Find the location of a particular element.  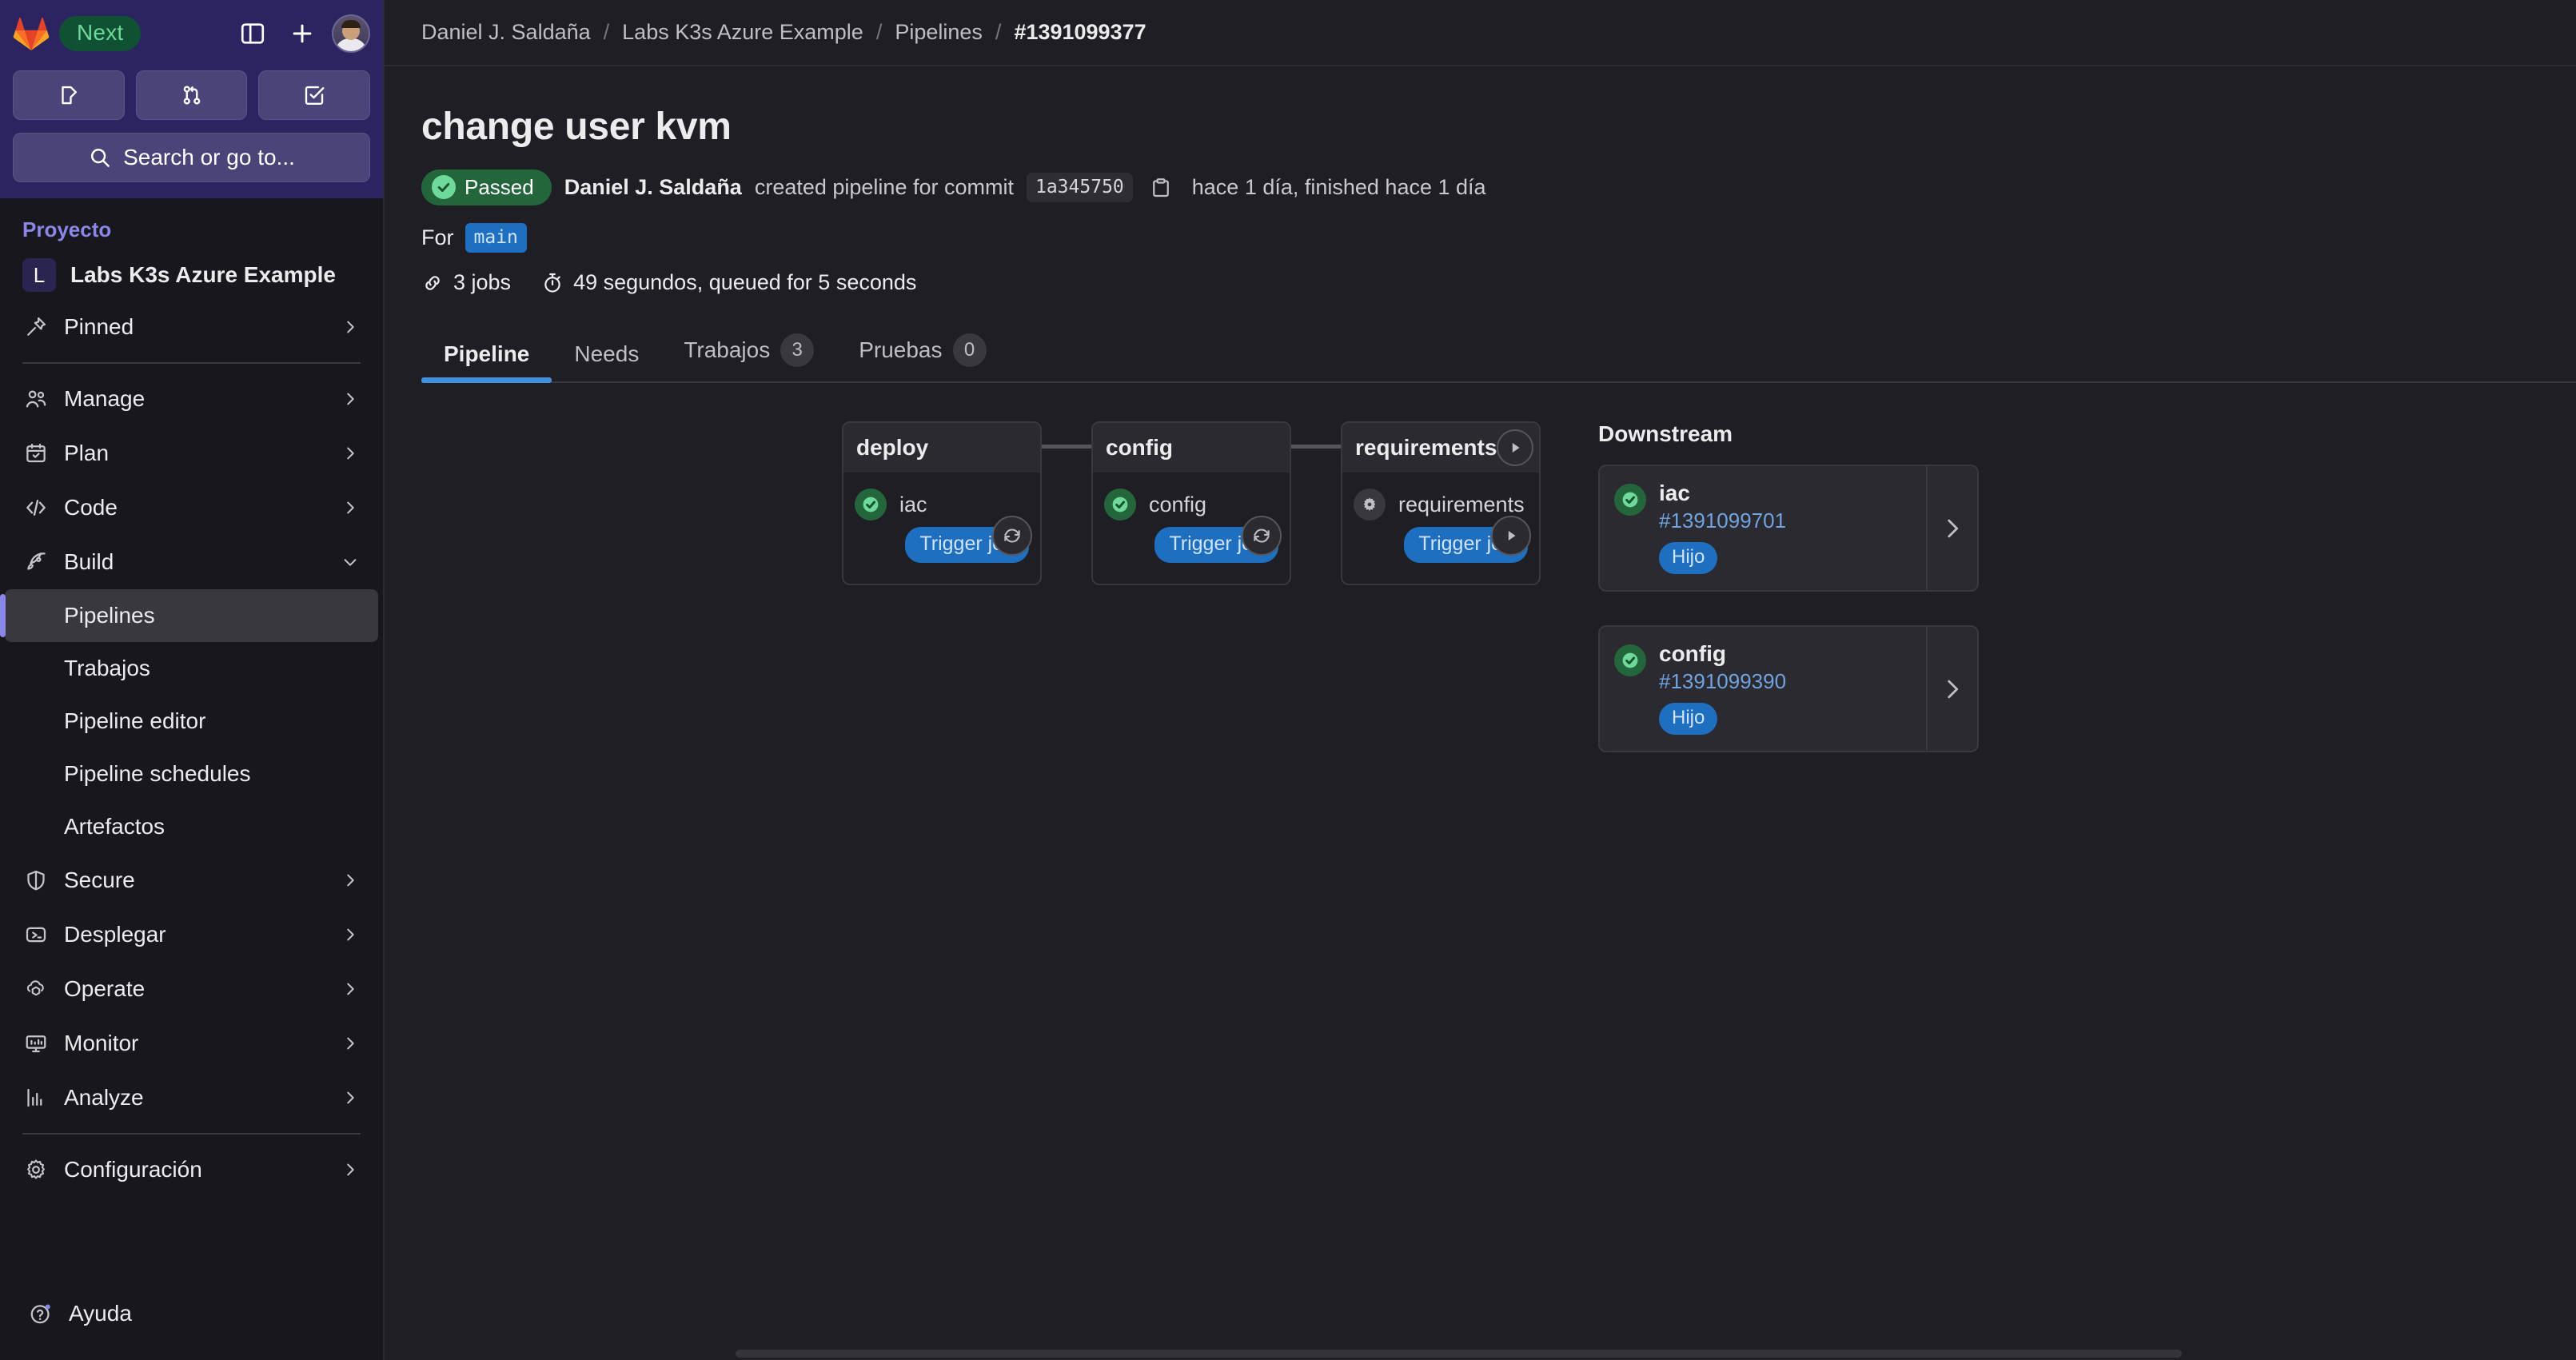

stage-card: config config Trigger job is located at coordinates (1191, 503).